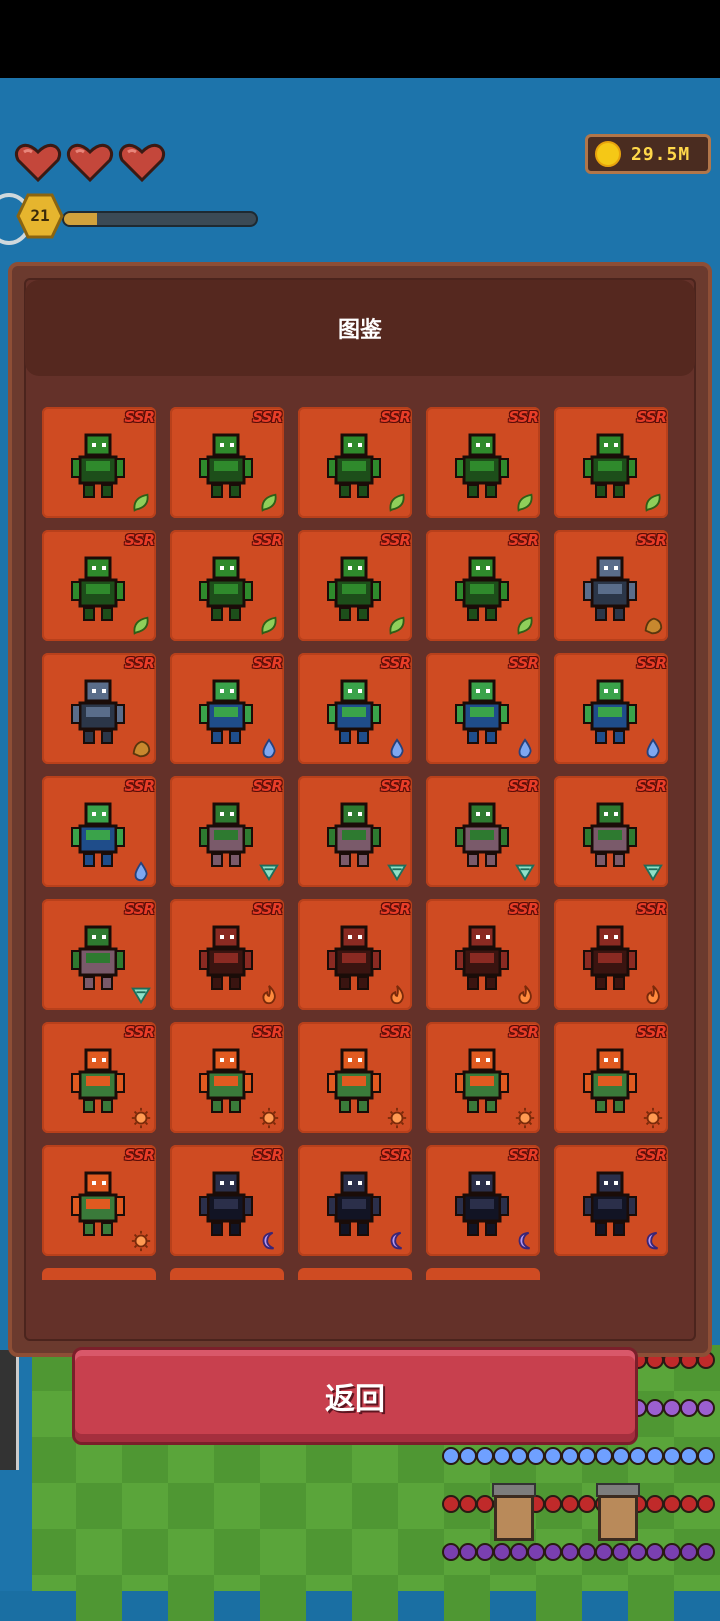 This screenshot has height=1621, width=720. Describe the element at coordinates (610, 1203) in the screenshot. I see `armored-wraith-sprite` at that location.